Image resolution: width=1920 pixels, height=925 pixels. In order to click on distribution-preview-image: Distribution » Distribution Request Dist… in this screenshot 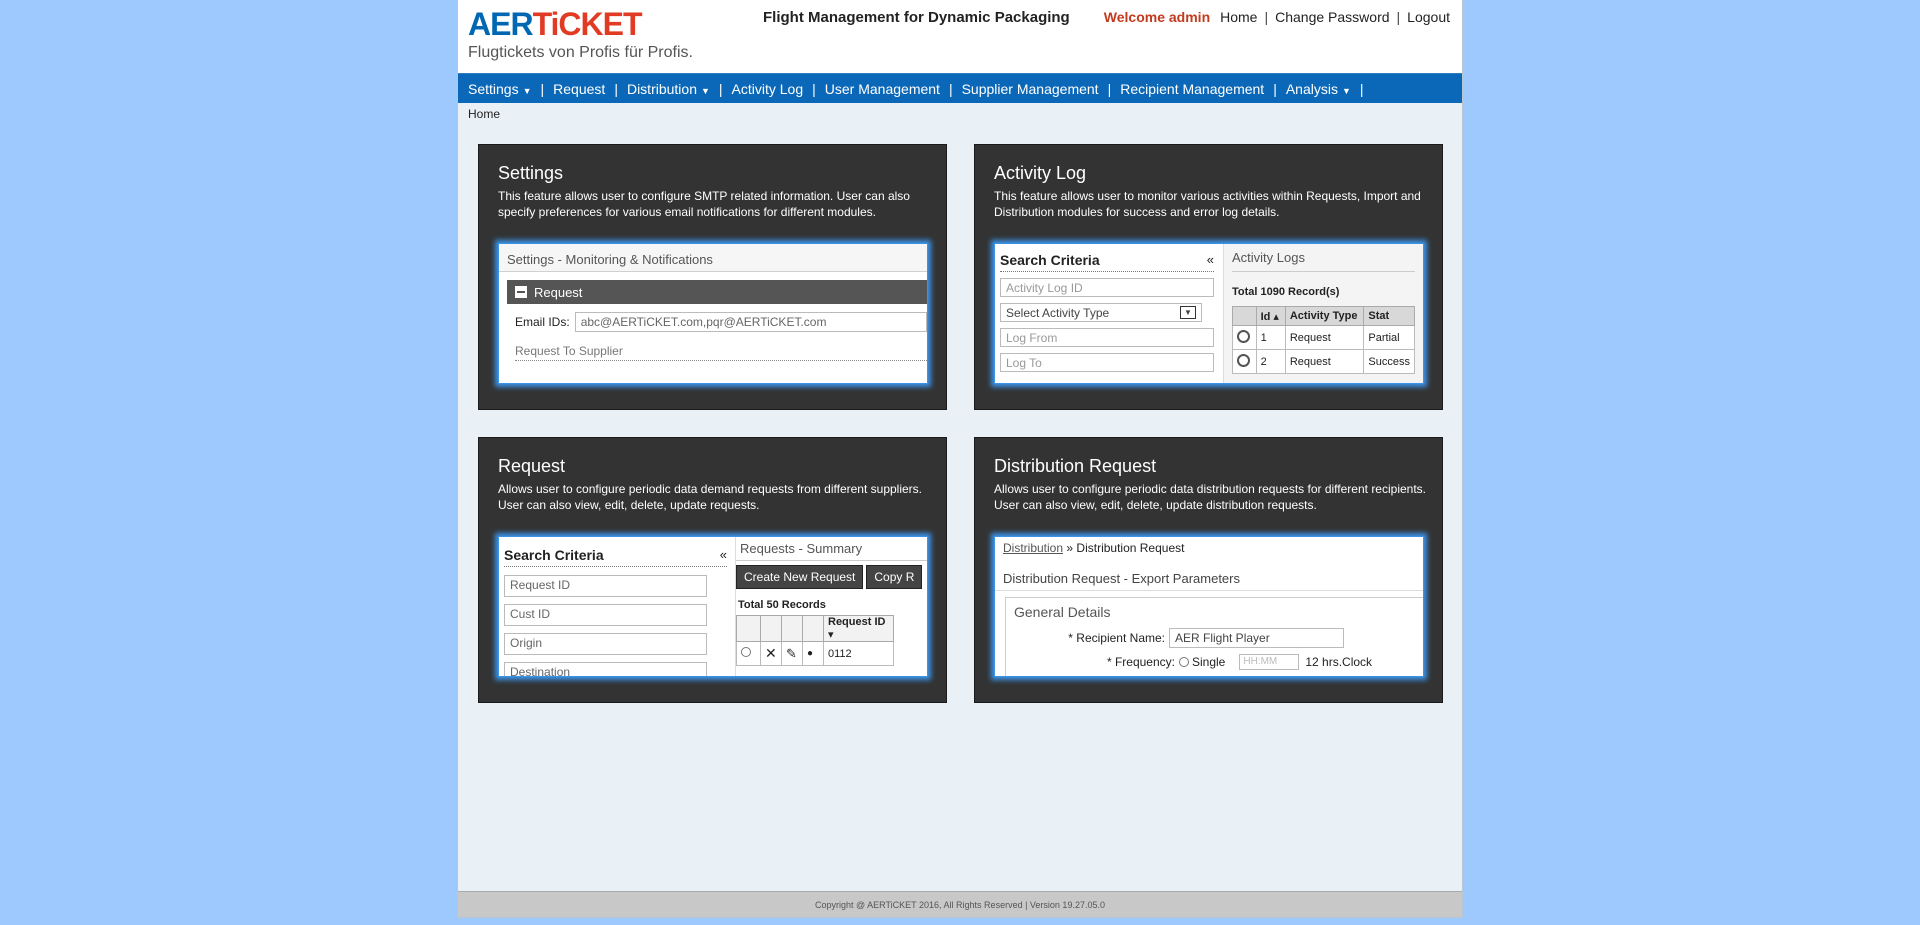, I will do `click(1209, 606)`.